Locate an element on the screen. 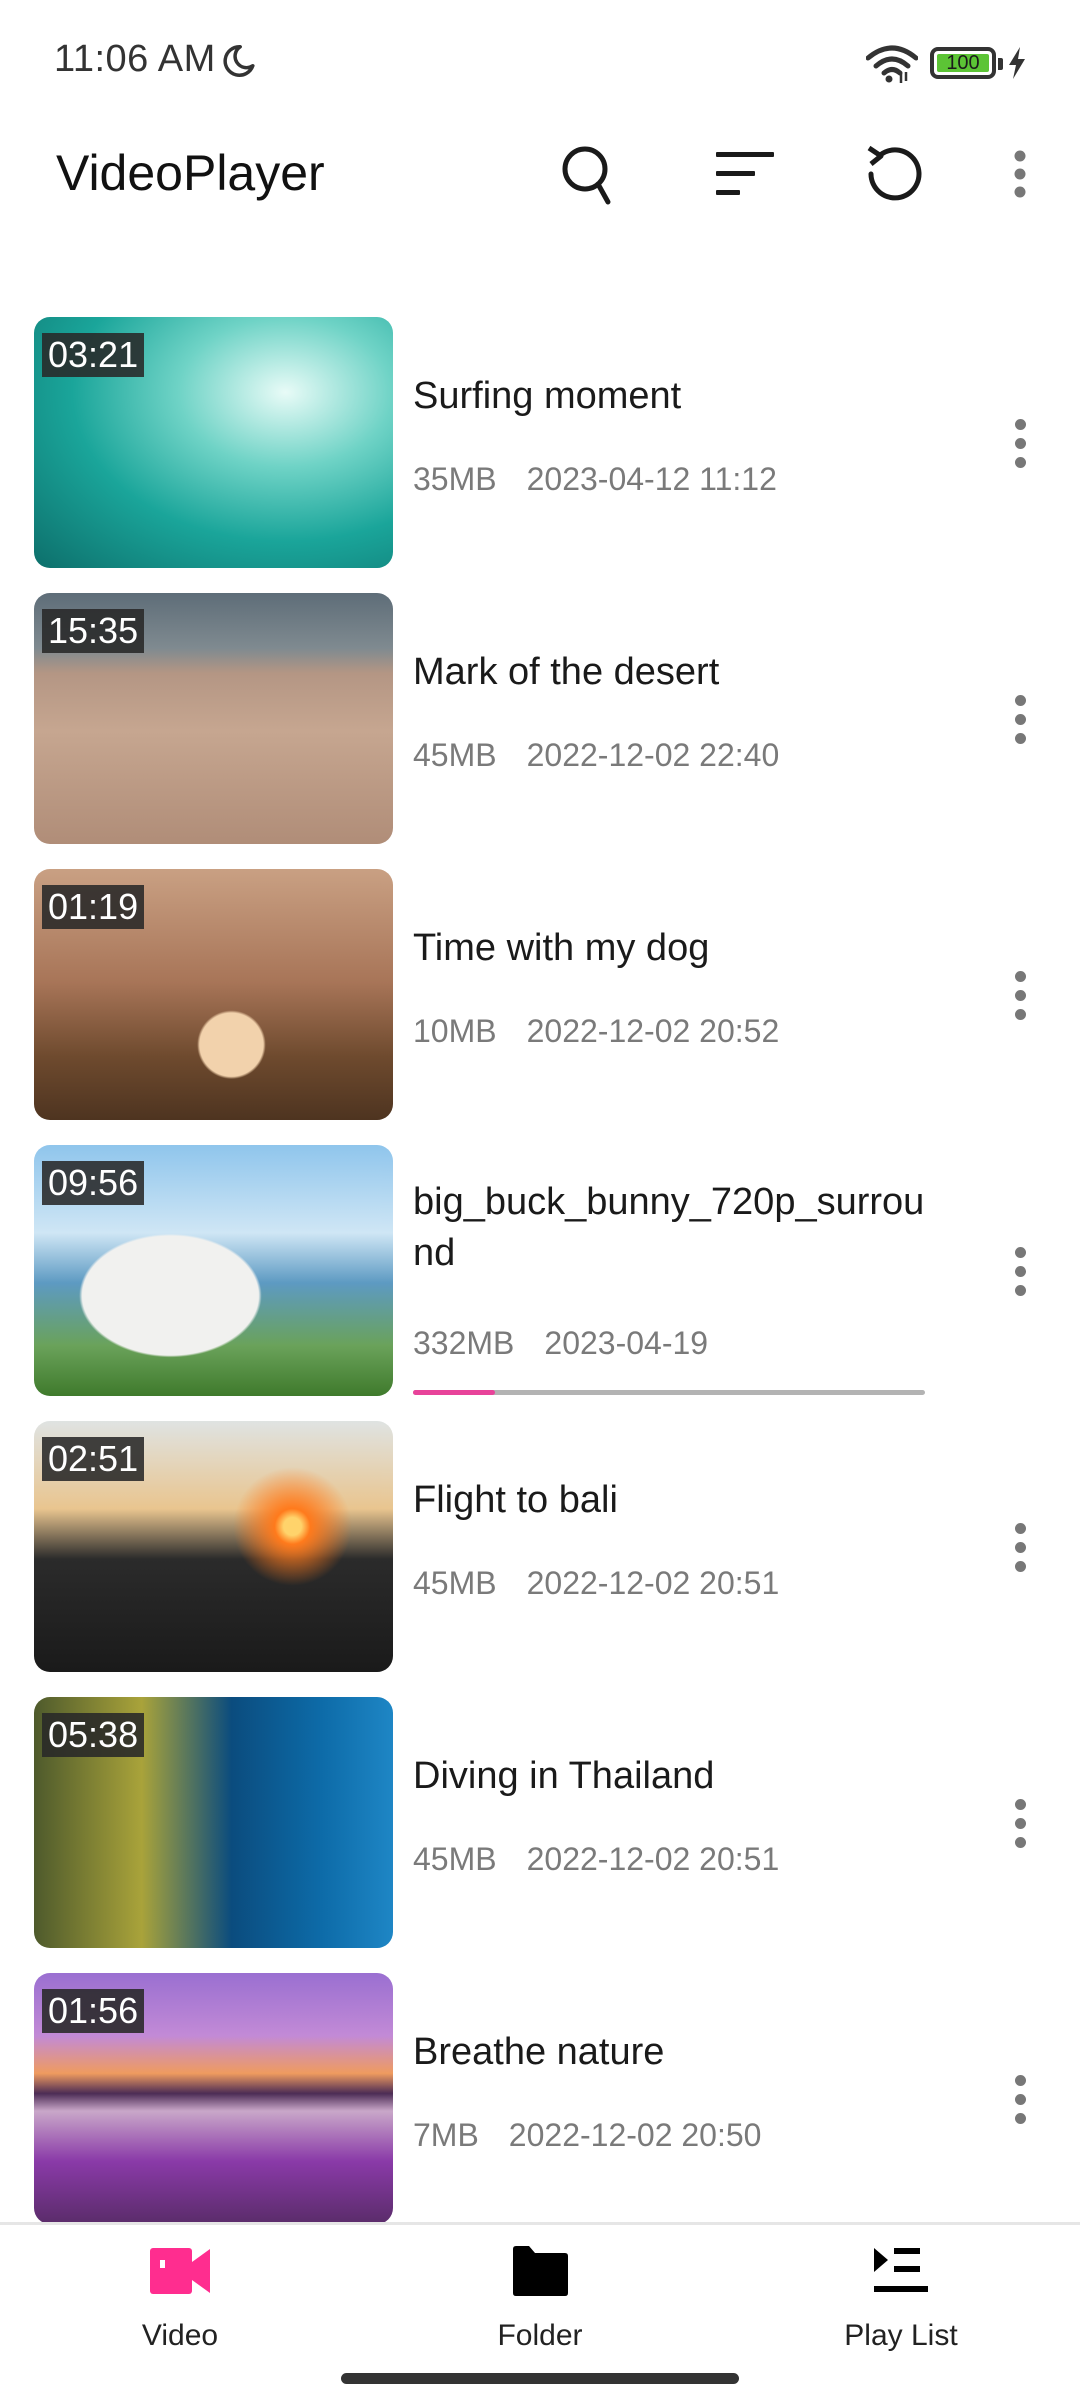 The width and height of the screenshot is (1080, 2400). video-size: 35MB is located at coordinates (455, 479).